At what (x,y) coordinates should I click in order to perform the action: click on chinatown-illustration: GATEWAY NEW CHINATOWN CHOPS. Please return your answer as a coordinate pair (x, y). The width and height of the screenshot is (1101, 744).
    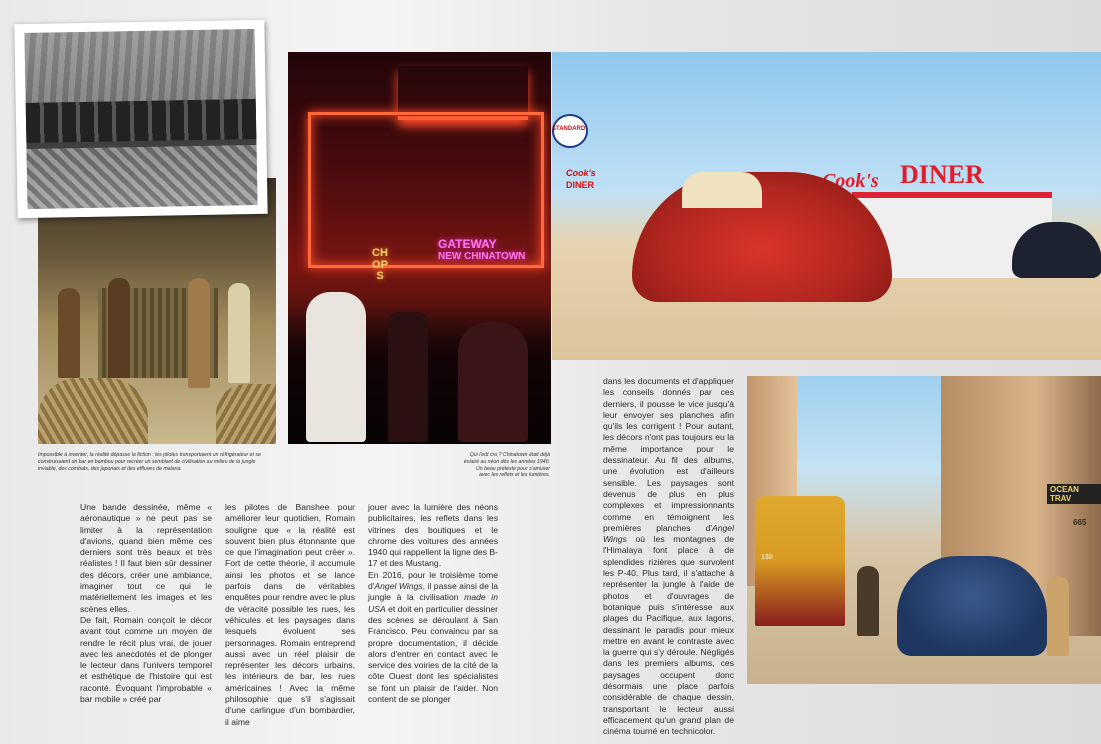
    Looking at the image, I should click on (419, 248).